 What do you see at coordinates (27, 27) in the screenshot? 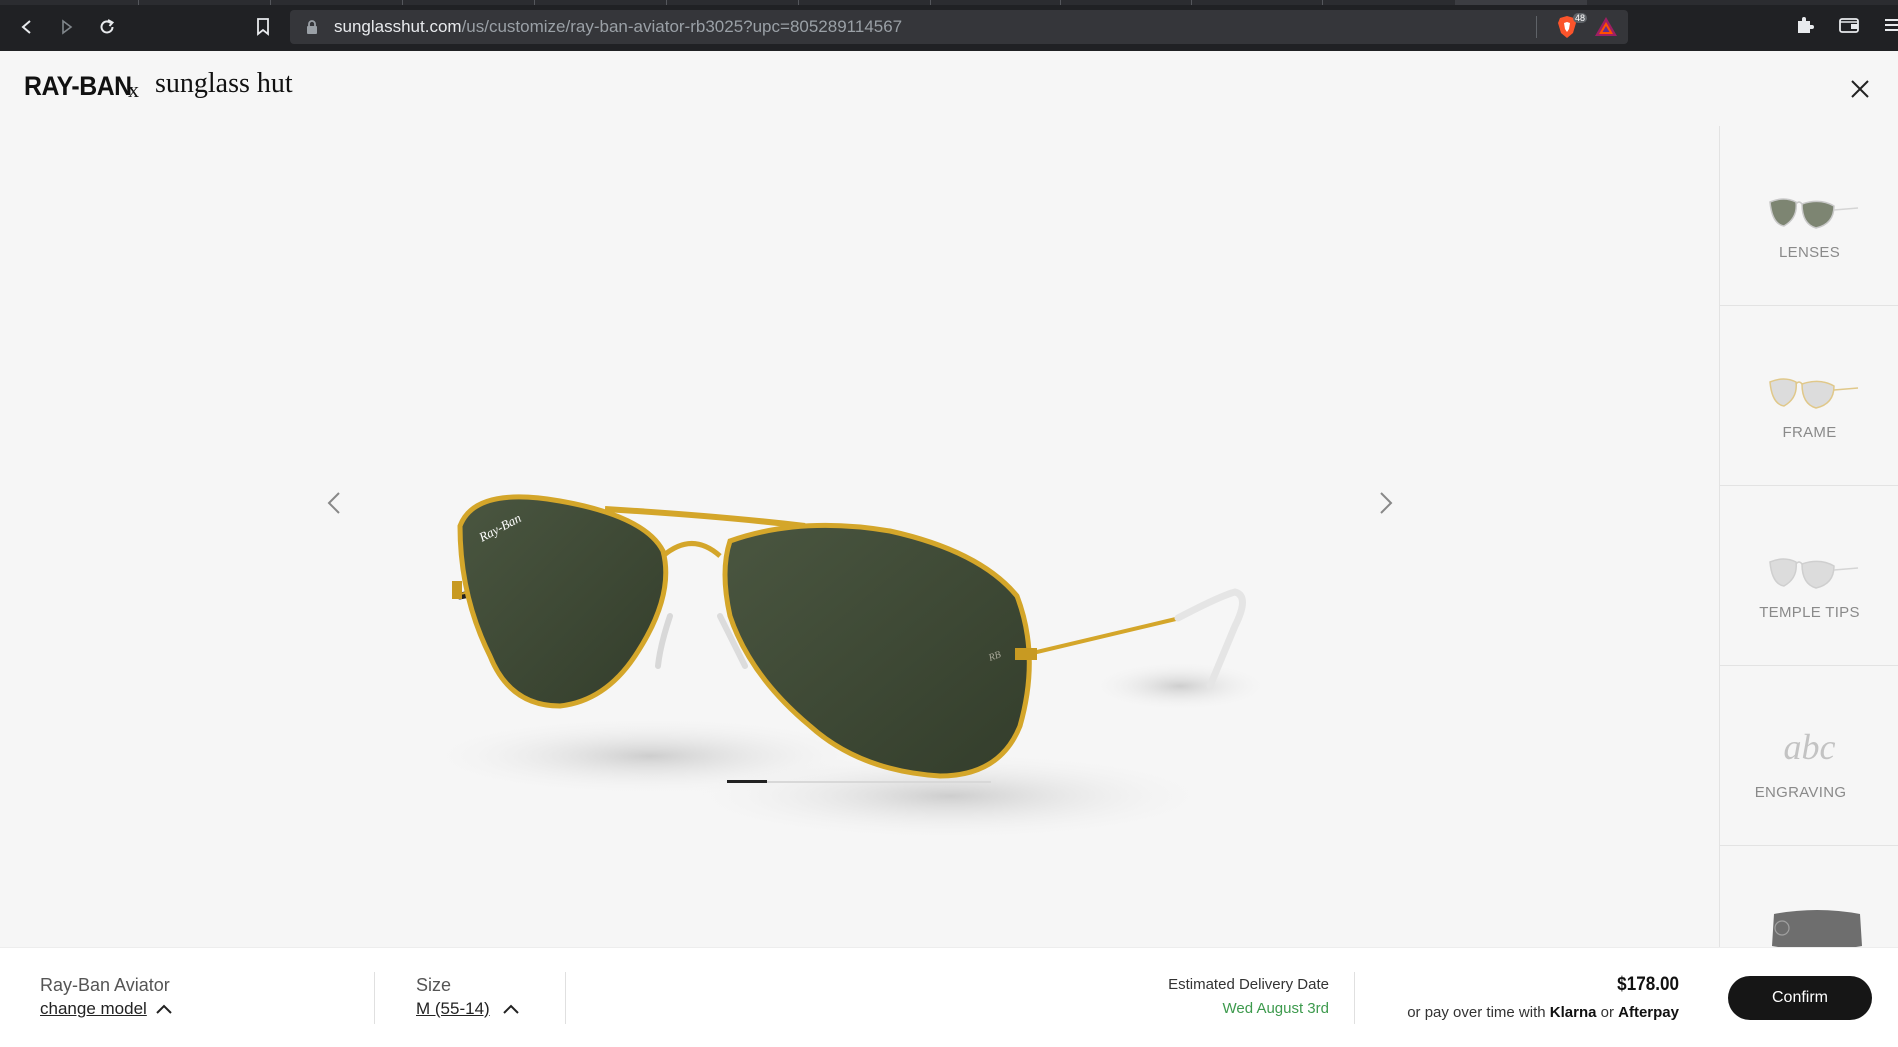
I see `back-icon` at bounding box center [27, 27].